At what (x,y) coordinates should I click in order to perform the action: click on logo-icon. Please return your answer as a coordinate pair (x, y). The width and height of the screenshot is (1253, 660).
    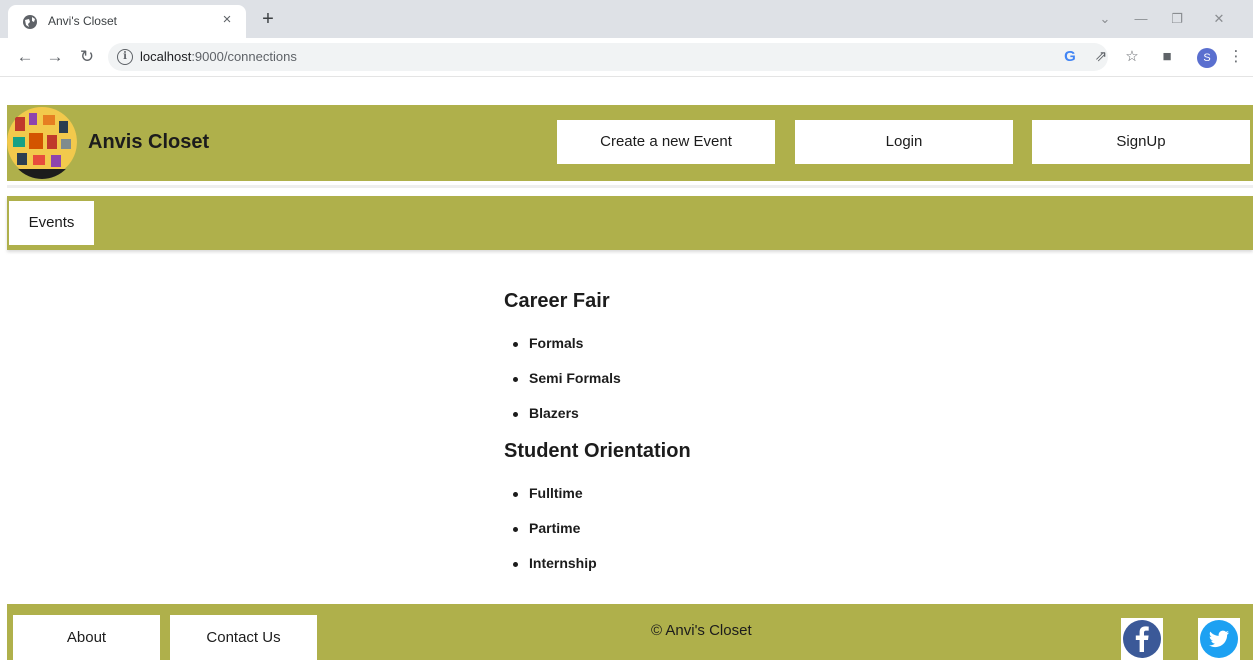
    Looking at the image, I should click on (42, 142).